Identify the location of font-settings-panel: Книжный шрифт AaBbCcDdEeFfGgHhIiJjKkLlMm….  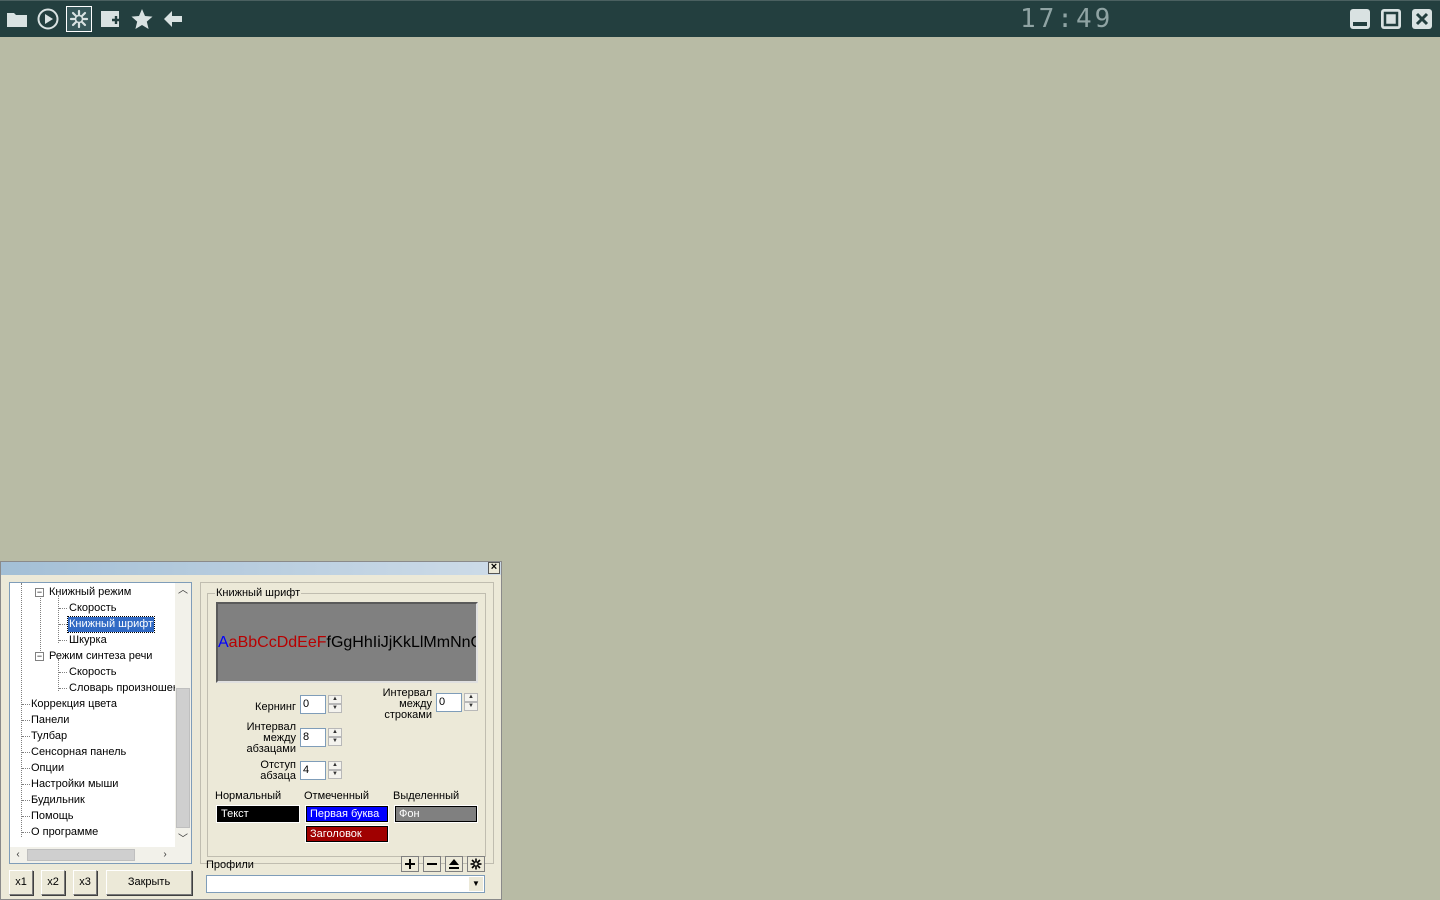
(347, 723).